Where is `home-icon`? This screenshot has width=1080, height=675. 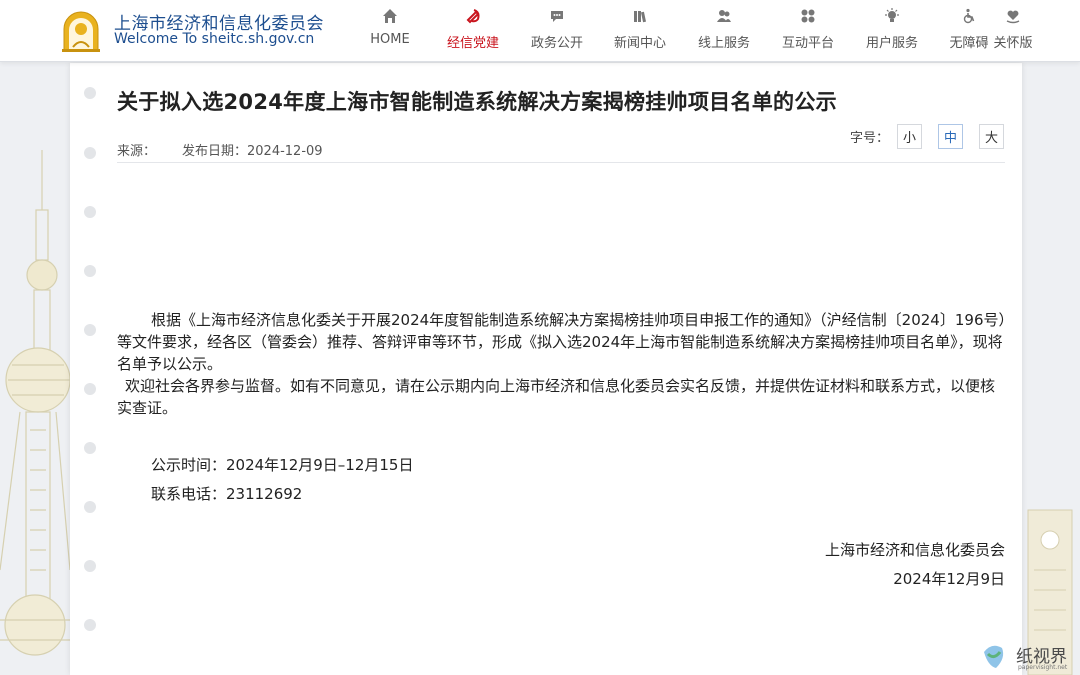 home-icon is located at coordinates (390, 17).